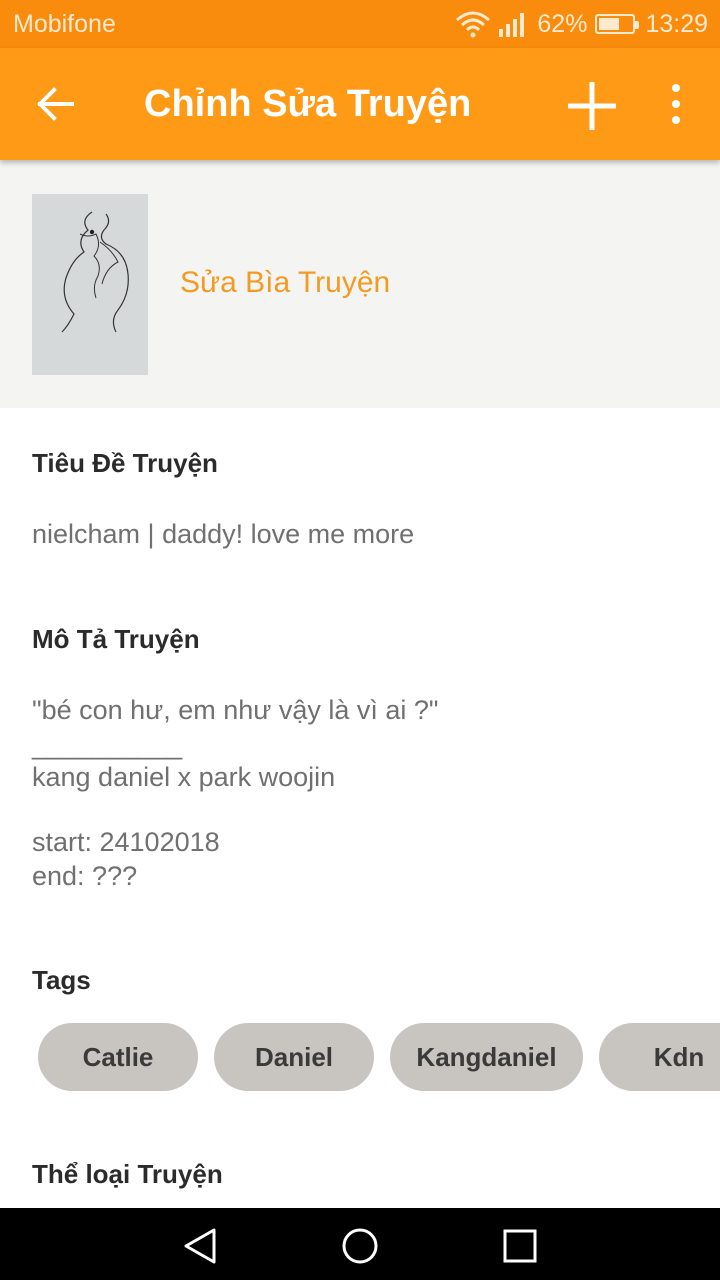 The image size is (720, 1280). Describe the element at coordinates (514, 24) in the screenshot. I see `signal-icon` at that location.